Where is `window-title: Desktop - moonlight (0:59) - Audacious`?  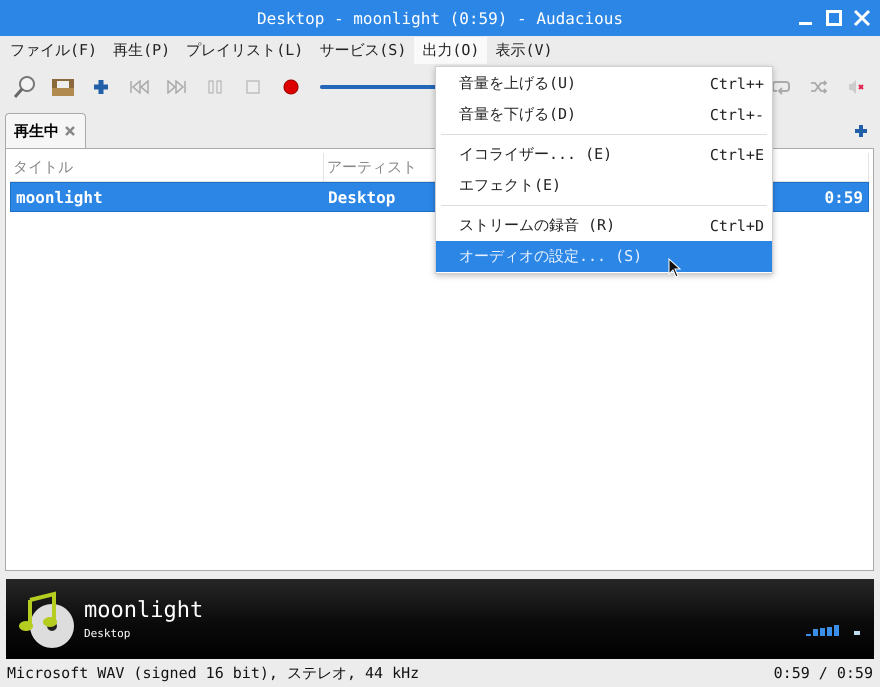 window-title: Desktop - moonlight (0:59) - Audacious is located at coordinates (440, 18).